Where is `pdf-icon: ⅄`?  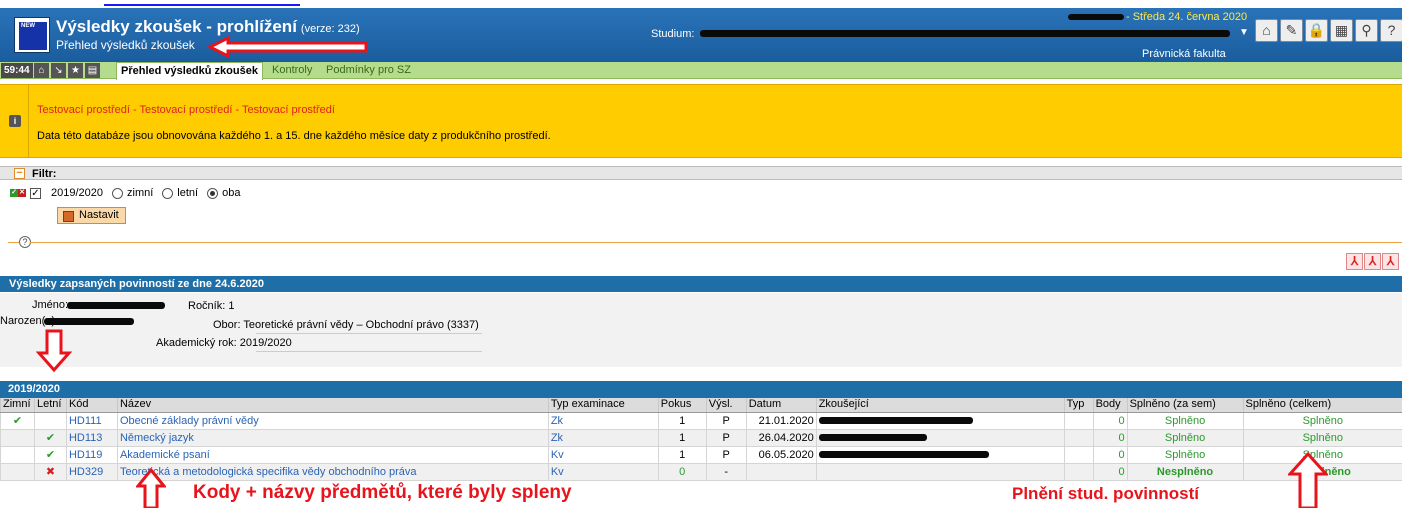 pdf-icon: ⅄ is located at coordinates (1354, 261).